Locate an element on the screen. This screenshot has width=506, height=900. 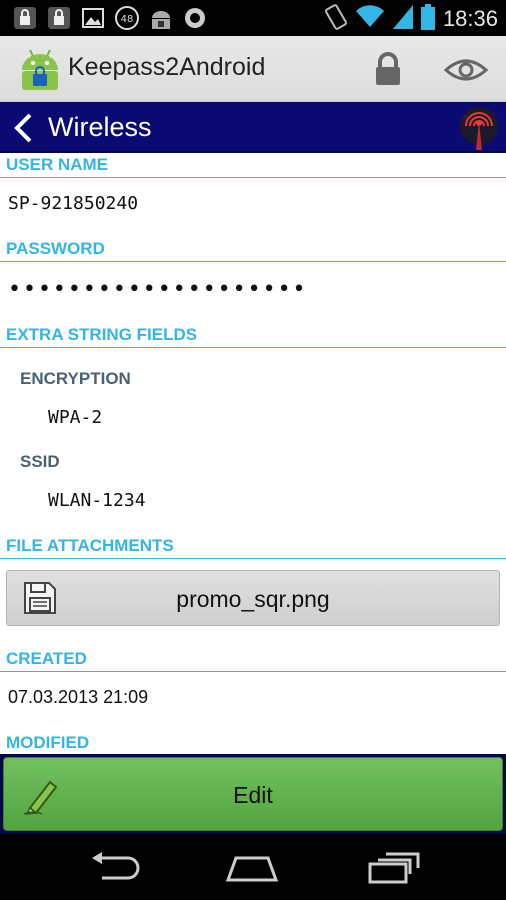
navigation-bar is located at coordinates (253, 867).